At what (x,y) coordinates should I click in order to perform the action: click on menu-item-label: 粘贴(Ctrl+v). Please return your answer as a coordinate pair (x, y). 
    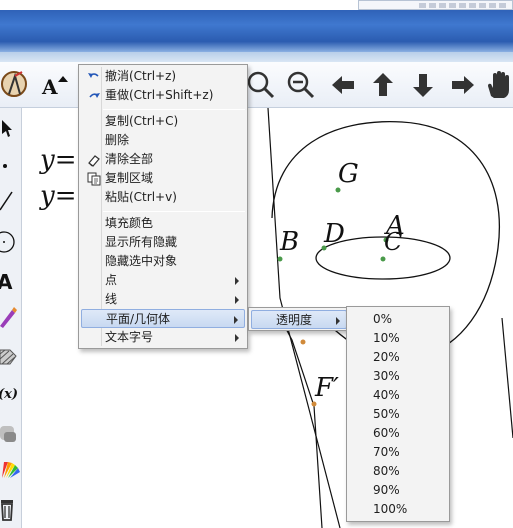
    Looking at the image, I should click on (141, 197).